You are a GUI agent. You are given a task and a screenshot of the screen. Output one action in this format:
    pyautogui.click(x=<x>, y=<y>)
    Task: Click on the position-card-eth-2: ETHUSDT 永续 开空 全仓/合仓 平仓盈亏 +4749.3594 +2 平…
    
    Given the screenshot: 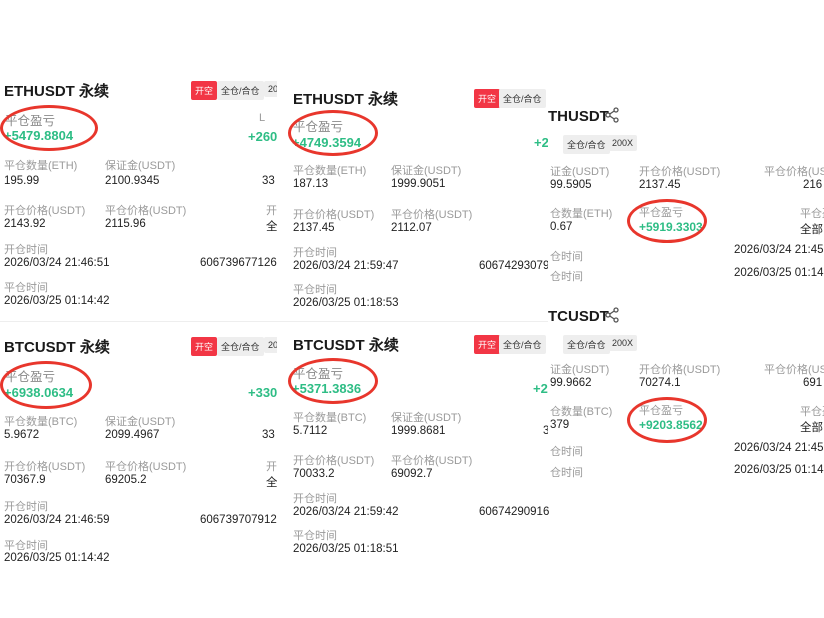 What is the action you would take?
    pyautogui.click(x=414, y=200)
    